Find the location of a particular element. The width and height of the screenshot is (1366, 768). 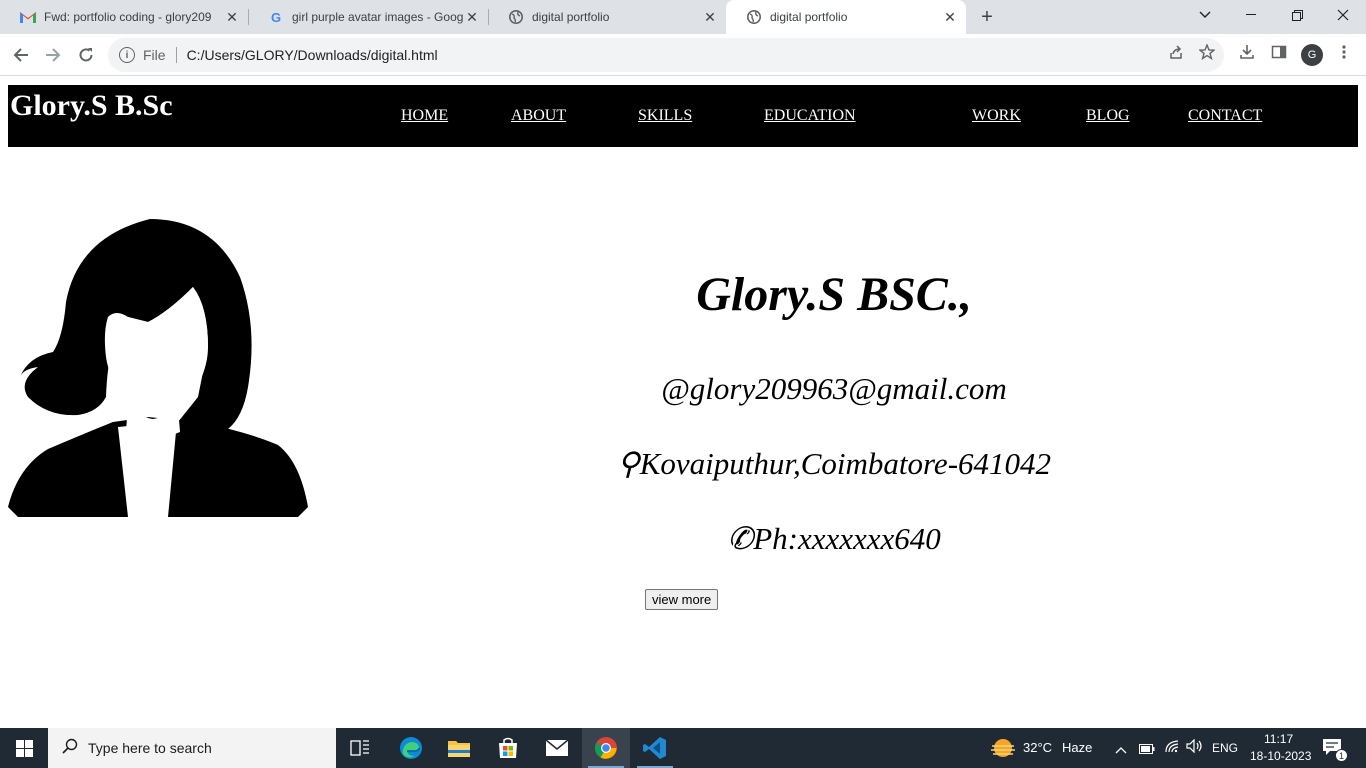

back-arrow-icon is located at coordinates (21, 55).